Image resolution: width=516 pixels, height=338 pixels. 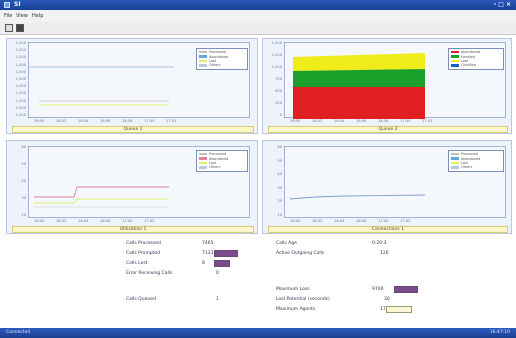 I want to click on stat-value: 8, so click(x=203, y=263).